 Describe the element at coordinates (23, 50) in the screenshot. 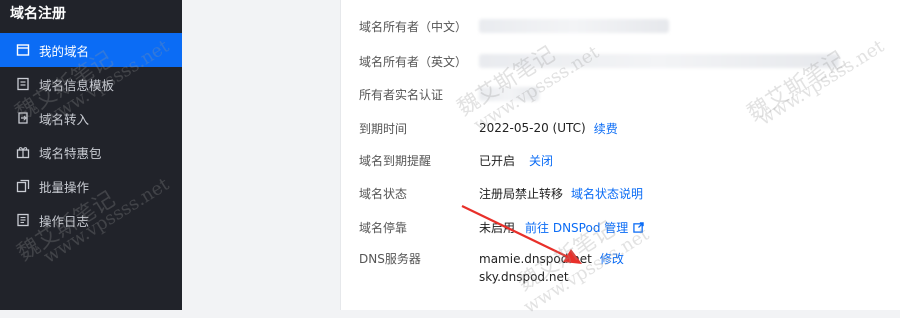

I see `domain-icon` at that location.